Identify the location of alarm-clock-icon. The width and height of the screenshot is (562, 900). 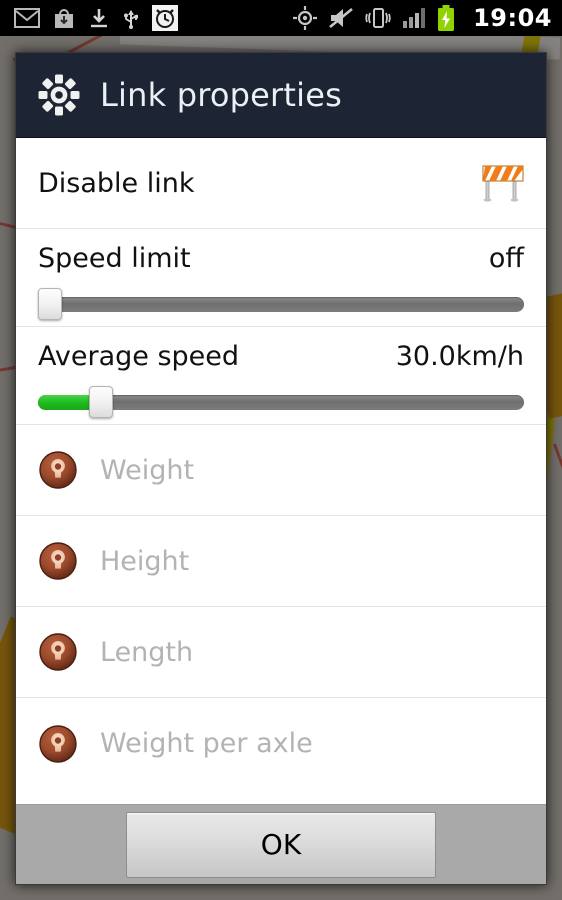
(165, 18).